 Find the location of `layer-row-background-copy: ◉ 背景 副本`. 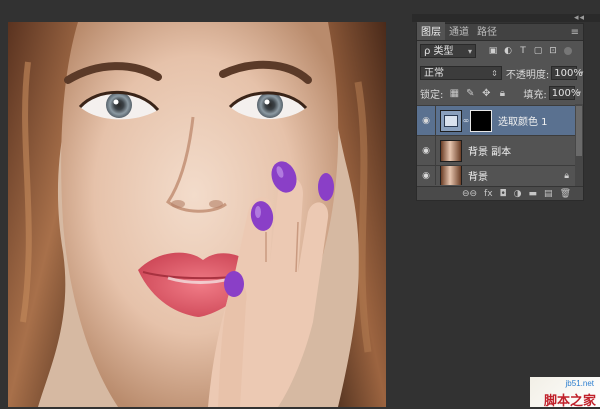

layer-row-background-copy: ◉ 背景 副本 is located at coordinates (500, 150).